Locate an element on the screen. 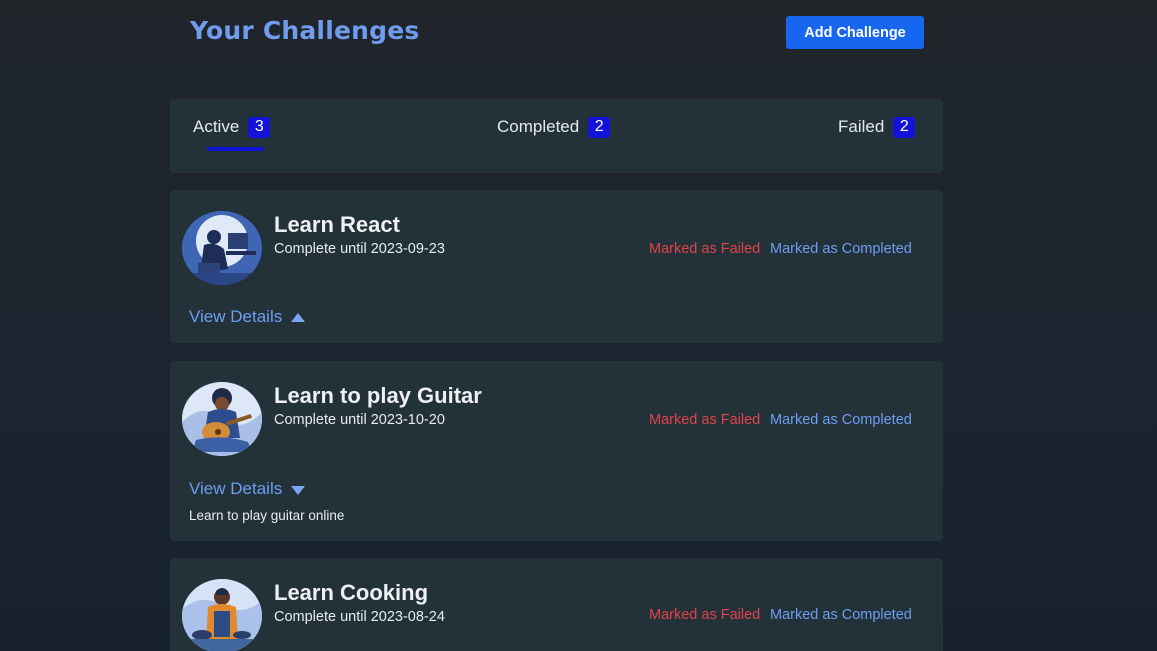 This screenshot has width=1157, height=651. challenge-title: Learn Cooking is located at coordinates (351, 592).